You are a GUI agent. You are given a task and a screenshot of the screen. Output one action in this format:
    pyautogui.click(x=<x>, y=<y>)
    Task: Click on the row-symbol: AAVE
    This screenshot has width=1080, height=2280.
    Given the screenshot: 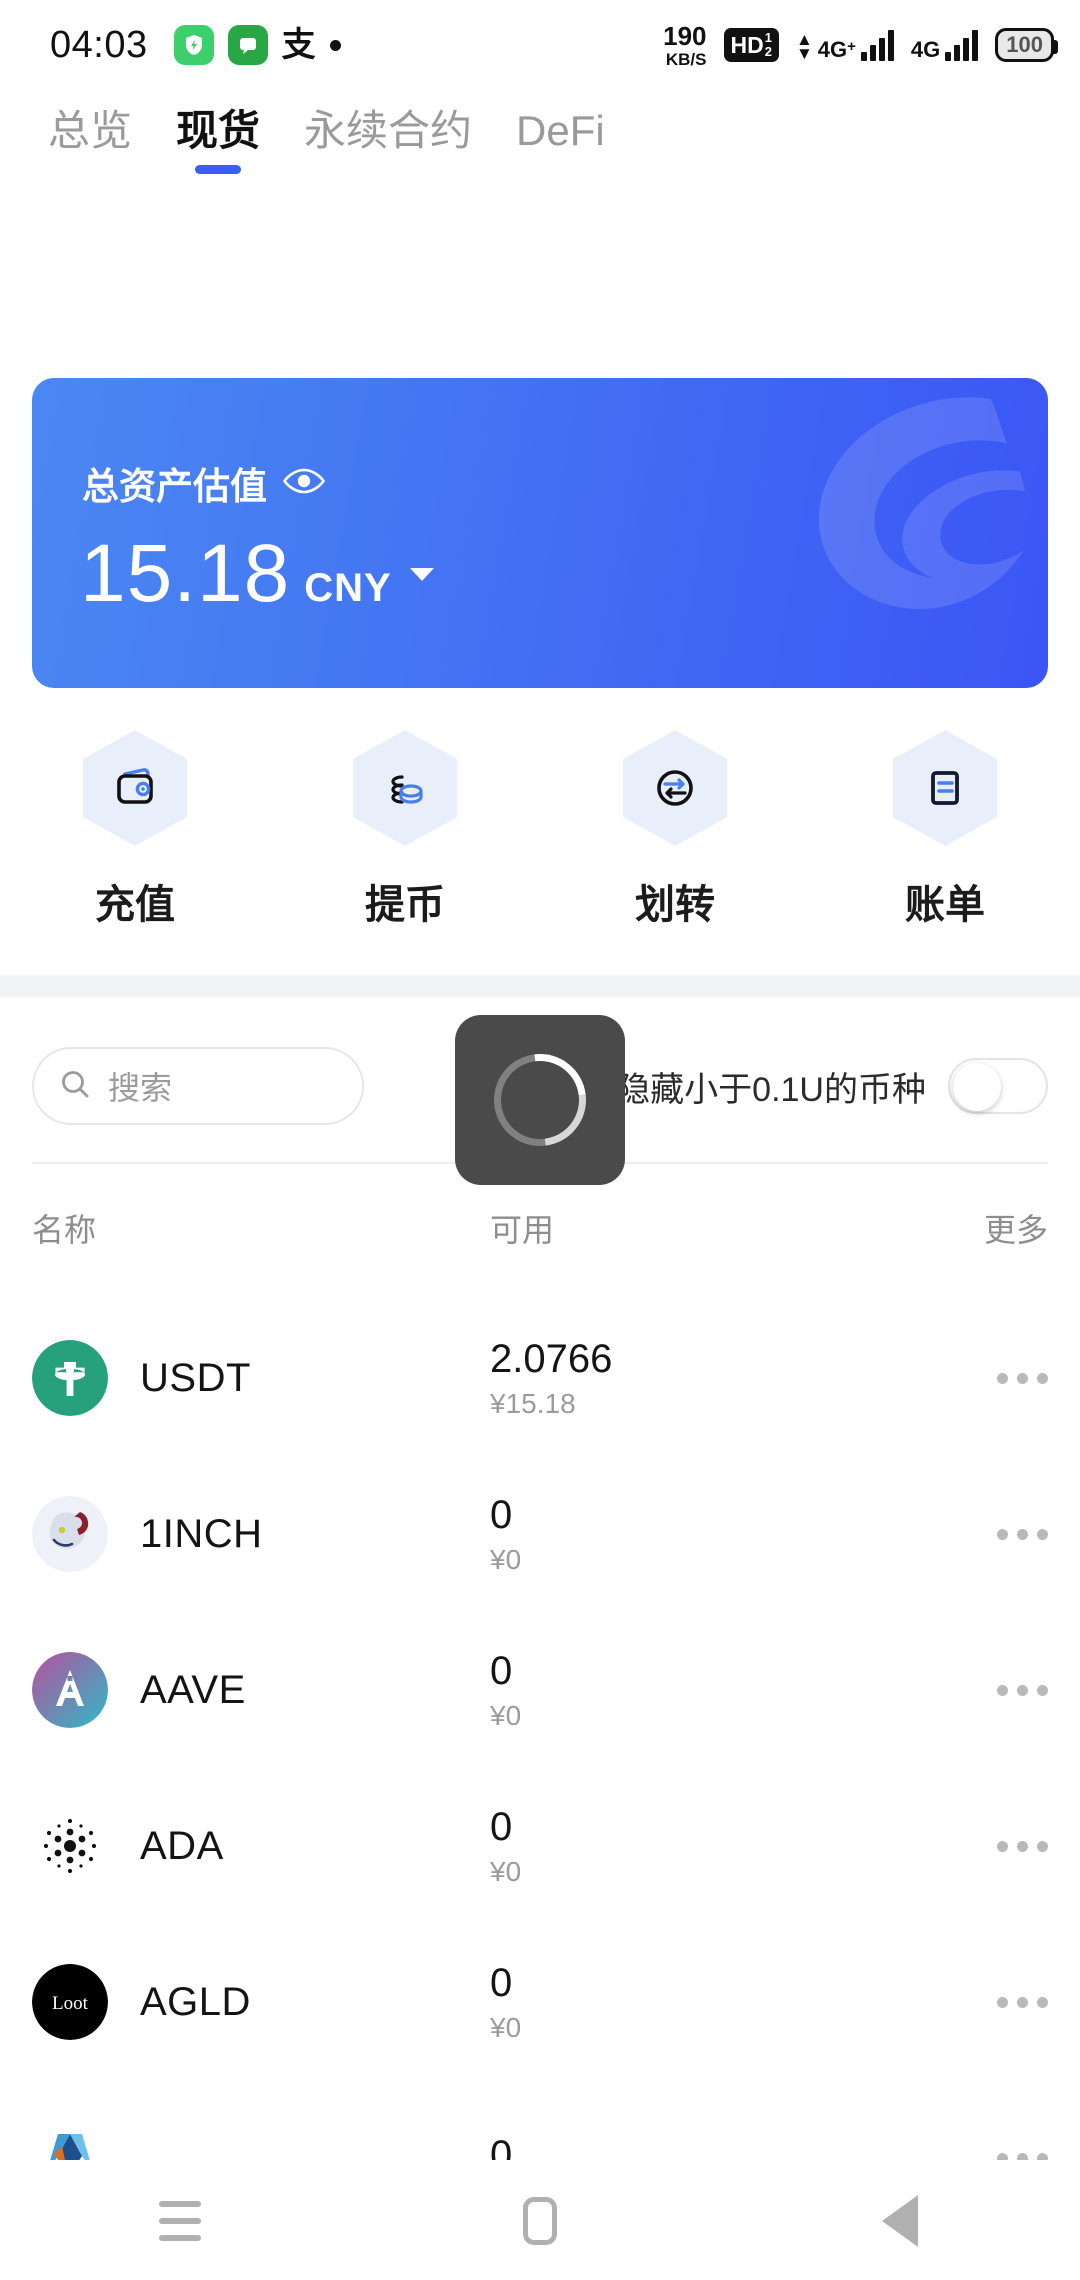 What is the action you would take?
    pyautogui.click(x=193, y=1689)
    